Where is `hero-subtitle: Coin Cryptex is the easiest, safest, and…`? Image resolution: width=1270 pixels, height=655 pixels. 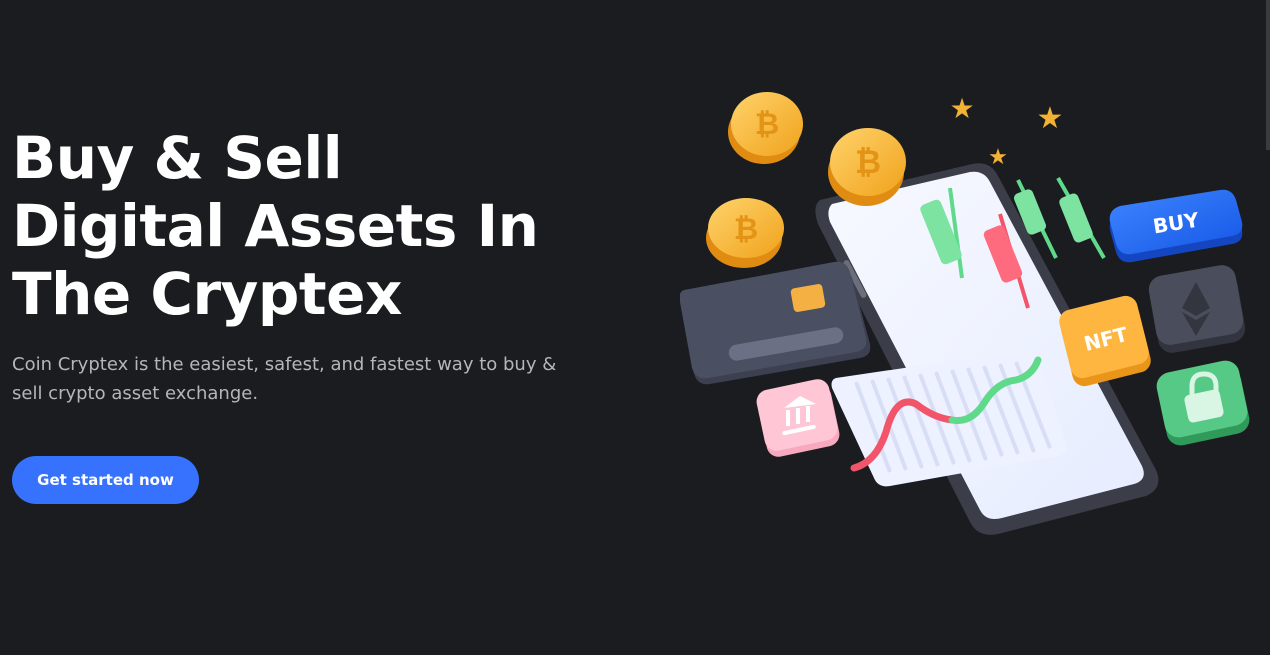 hero-subtitle: Coin Cryptex is the easiest, safest, and… is located at coordinates (284, 379).